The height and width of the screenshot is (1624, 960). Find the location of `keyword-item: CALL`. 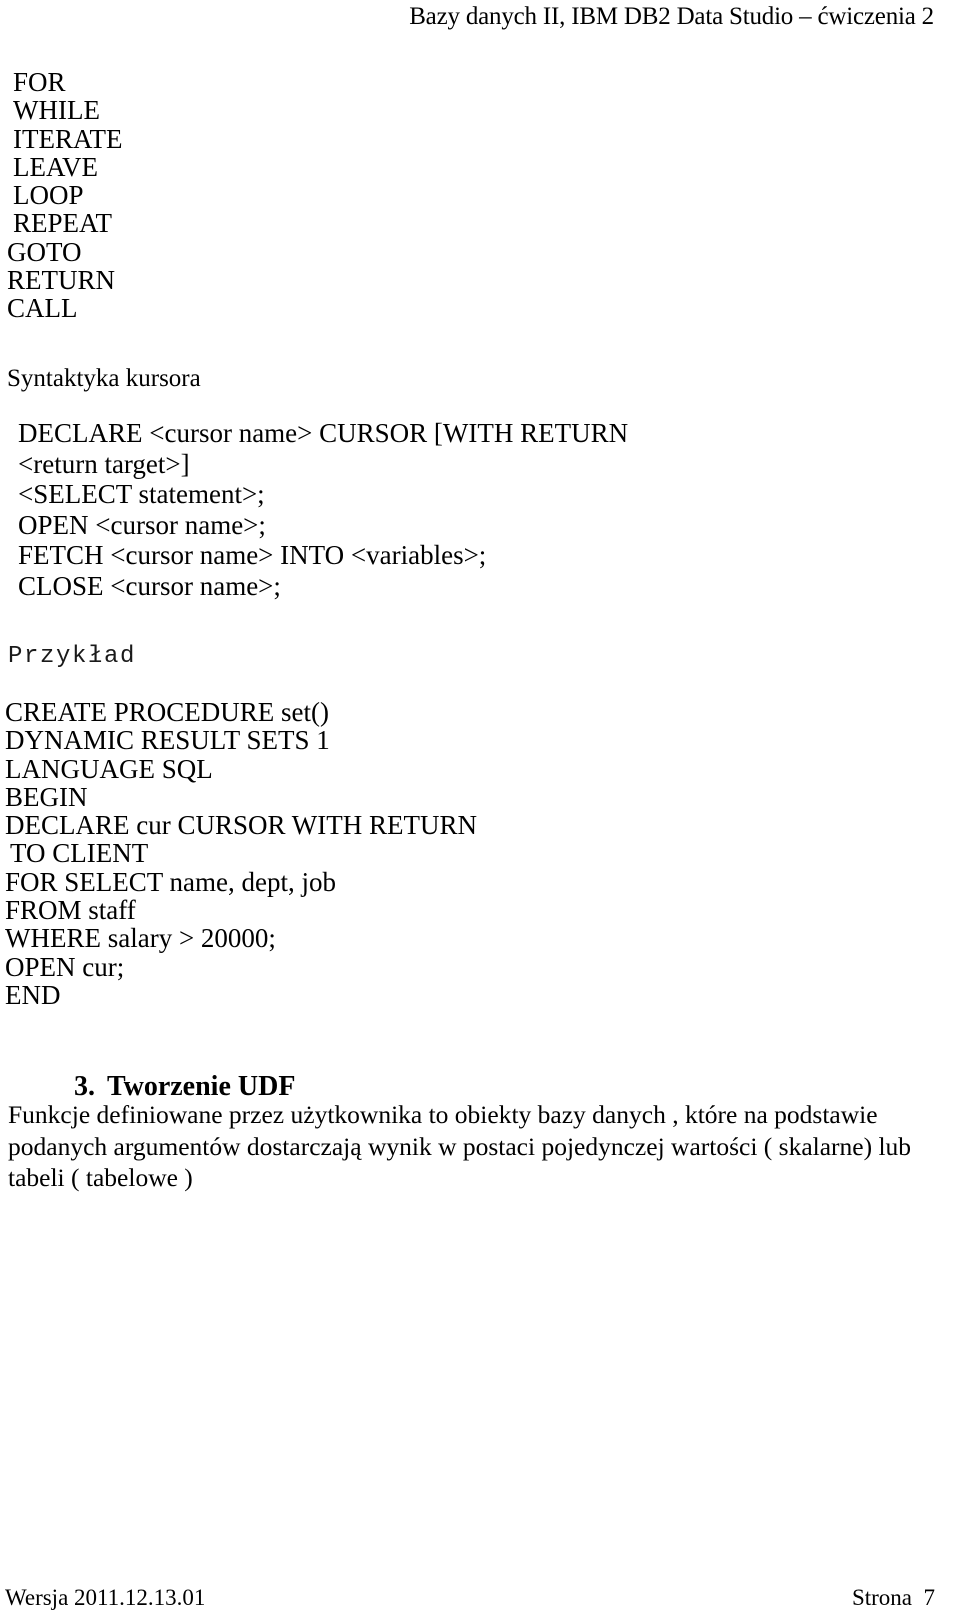

keyword-item: CALL is located at coordinates (42, 308).